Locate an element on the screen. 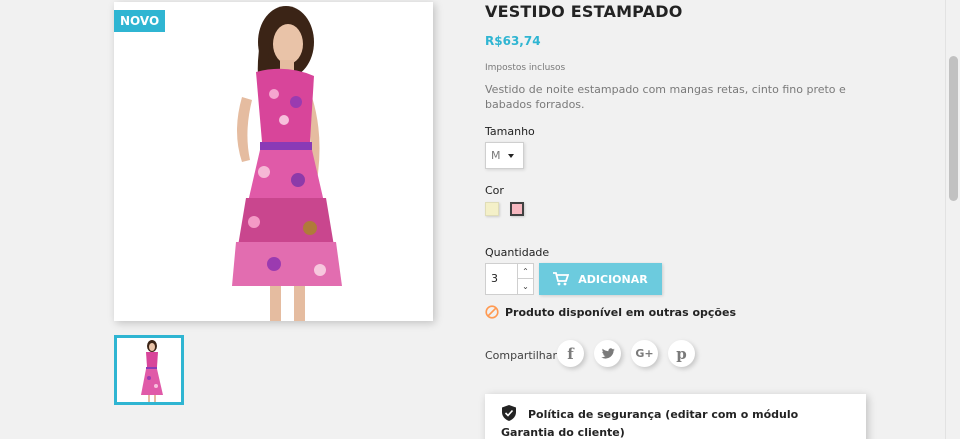  product-title: VESTIDO ESTAMPADO is located at coordinates (584, 11).